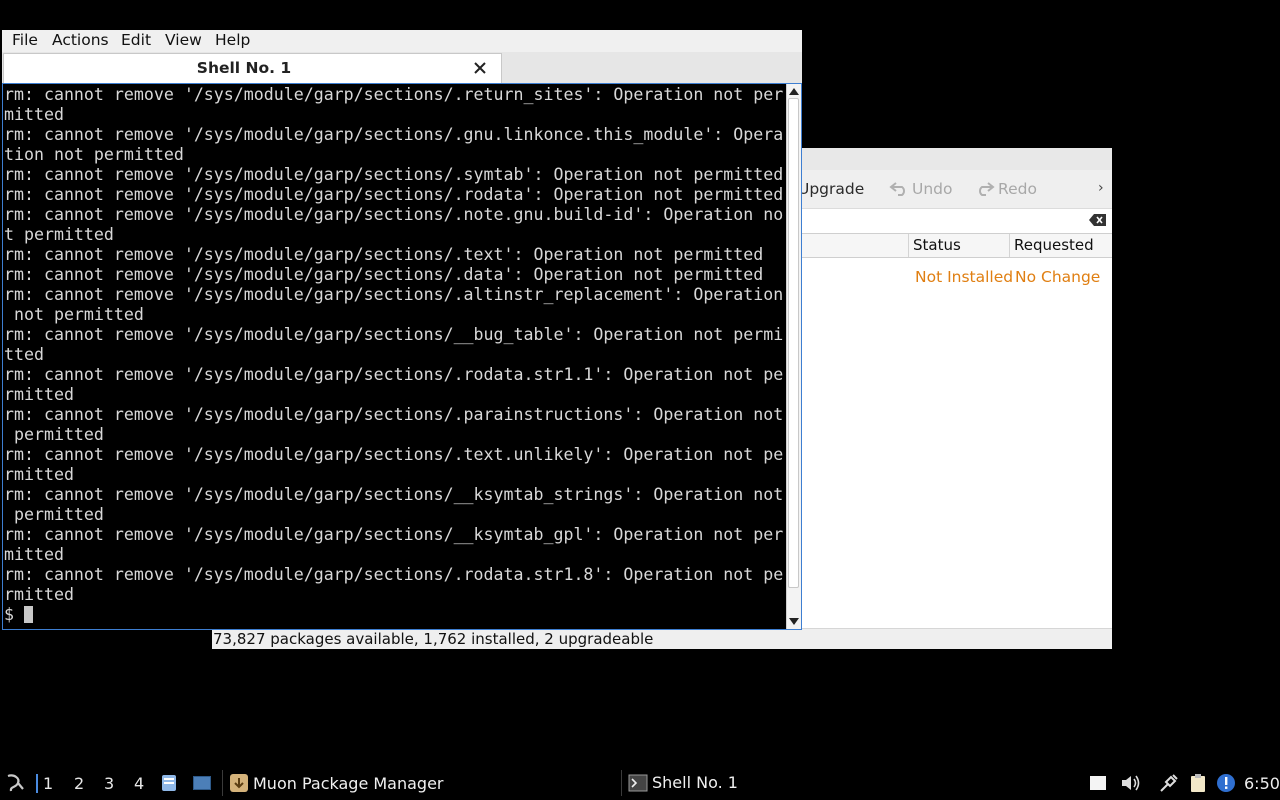 The height and width of the screenshot is (800, 1280). I want to click on terminal-line: t permitted, so click(59, 234).